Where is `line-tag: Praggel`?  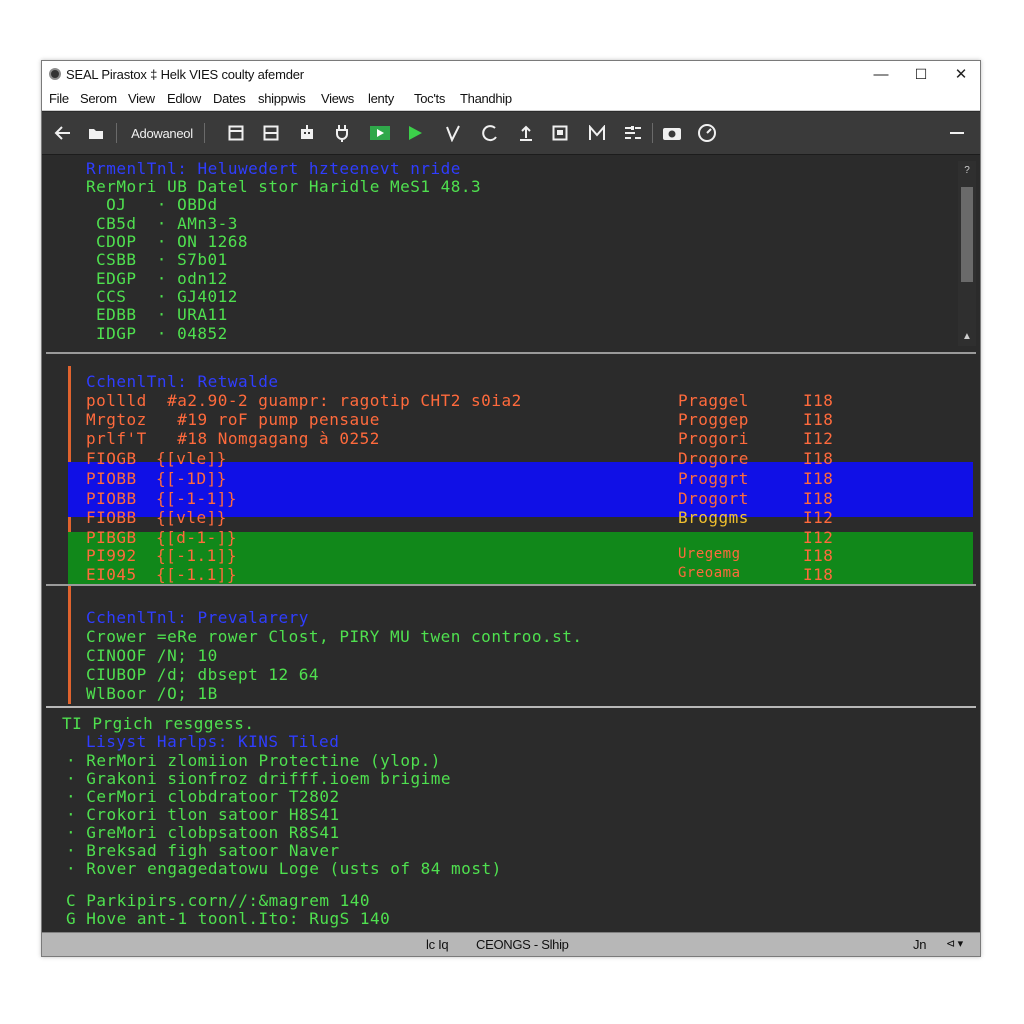
line-tag: Praggel is located at coordinates (713, 400).